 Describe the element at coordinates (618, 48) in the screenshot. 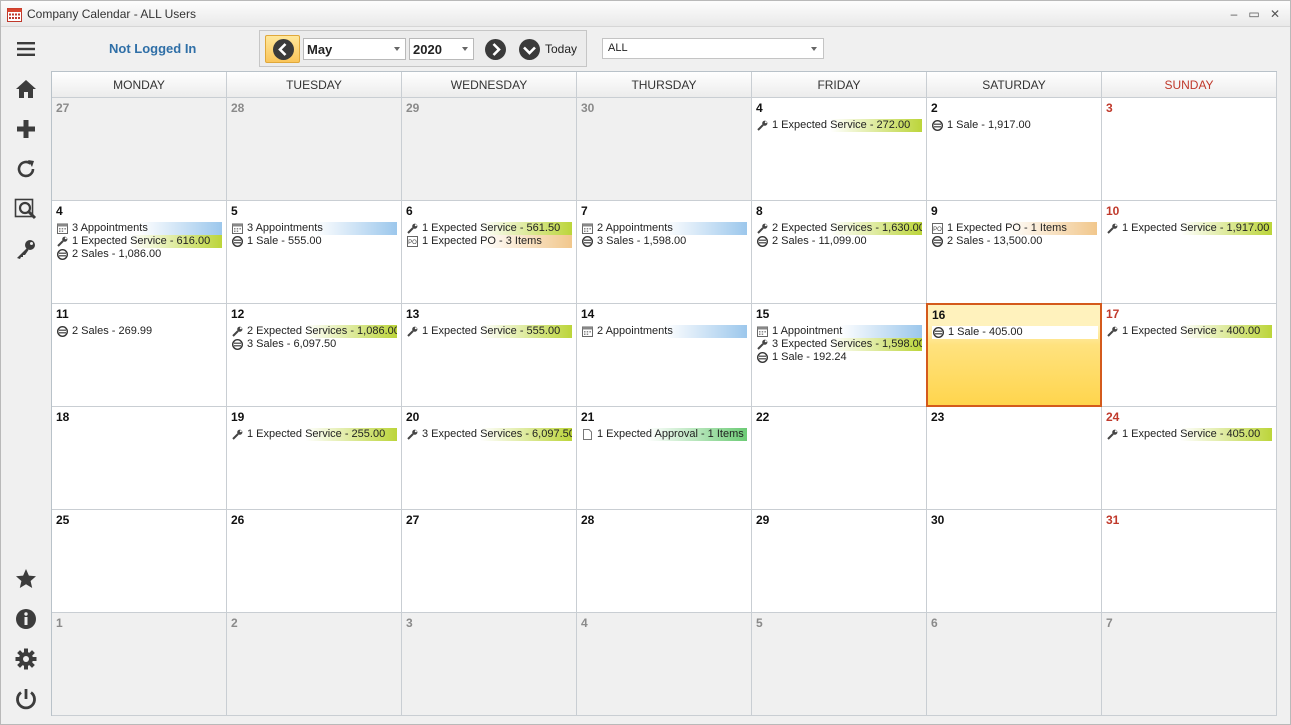

I see `filter-value: ALL` at that location.